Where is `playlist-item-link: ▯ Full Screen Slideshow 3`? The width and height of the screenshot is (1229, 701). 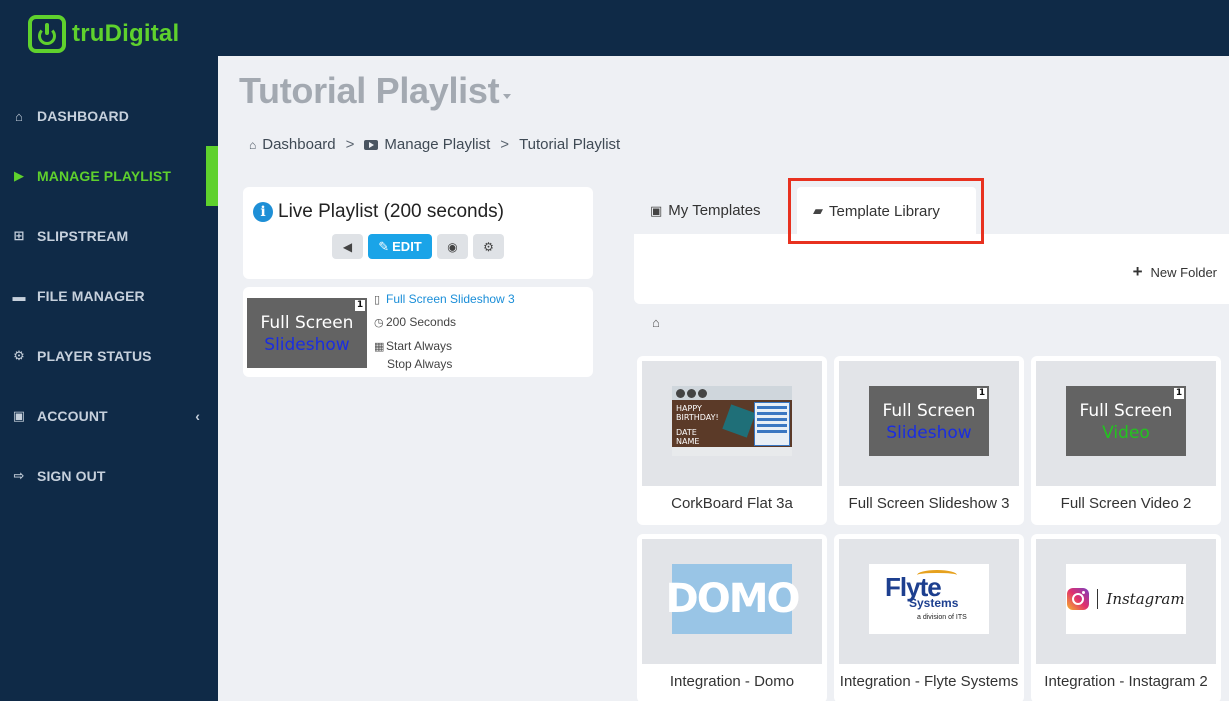 playlist-item-link: ▯ Full Screen Slideshow 3 is located at coordinates (444, 299).